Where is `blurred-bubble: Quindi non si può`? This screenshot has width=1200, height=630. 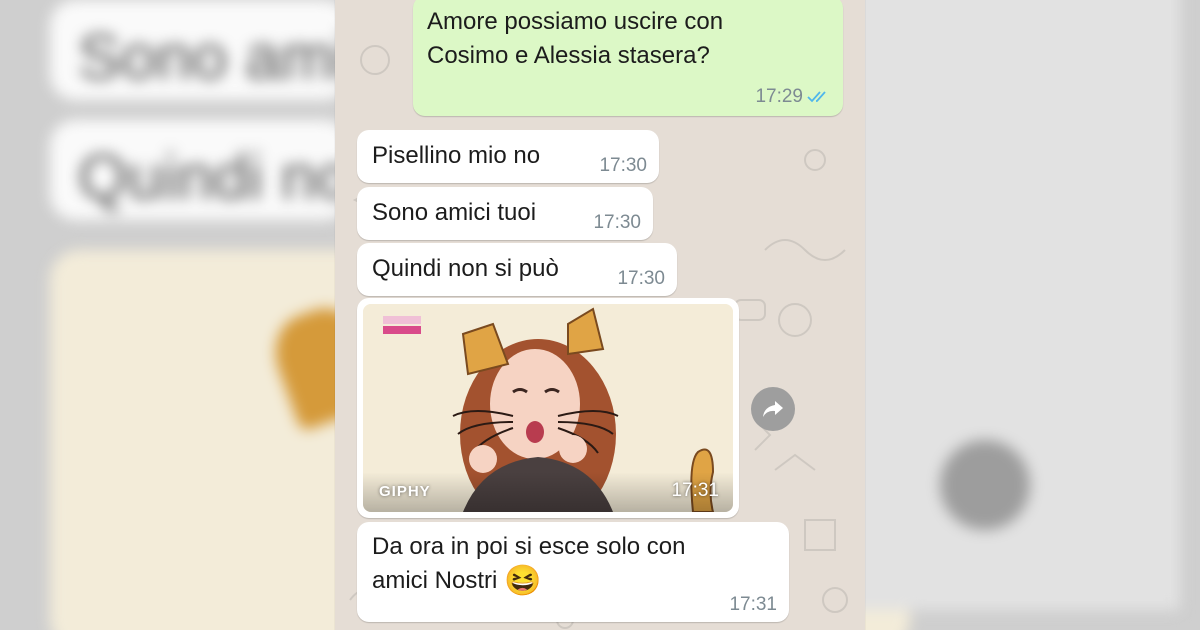
blurred-bubble: Quindi non si può is located at coordinates (200, 170).